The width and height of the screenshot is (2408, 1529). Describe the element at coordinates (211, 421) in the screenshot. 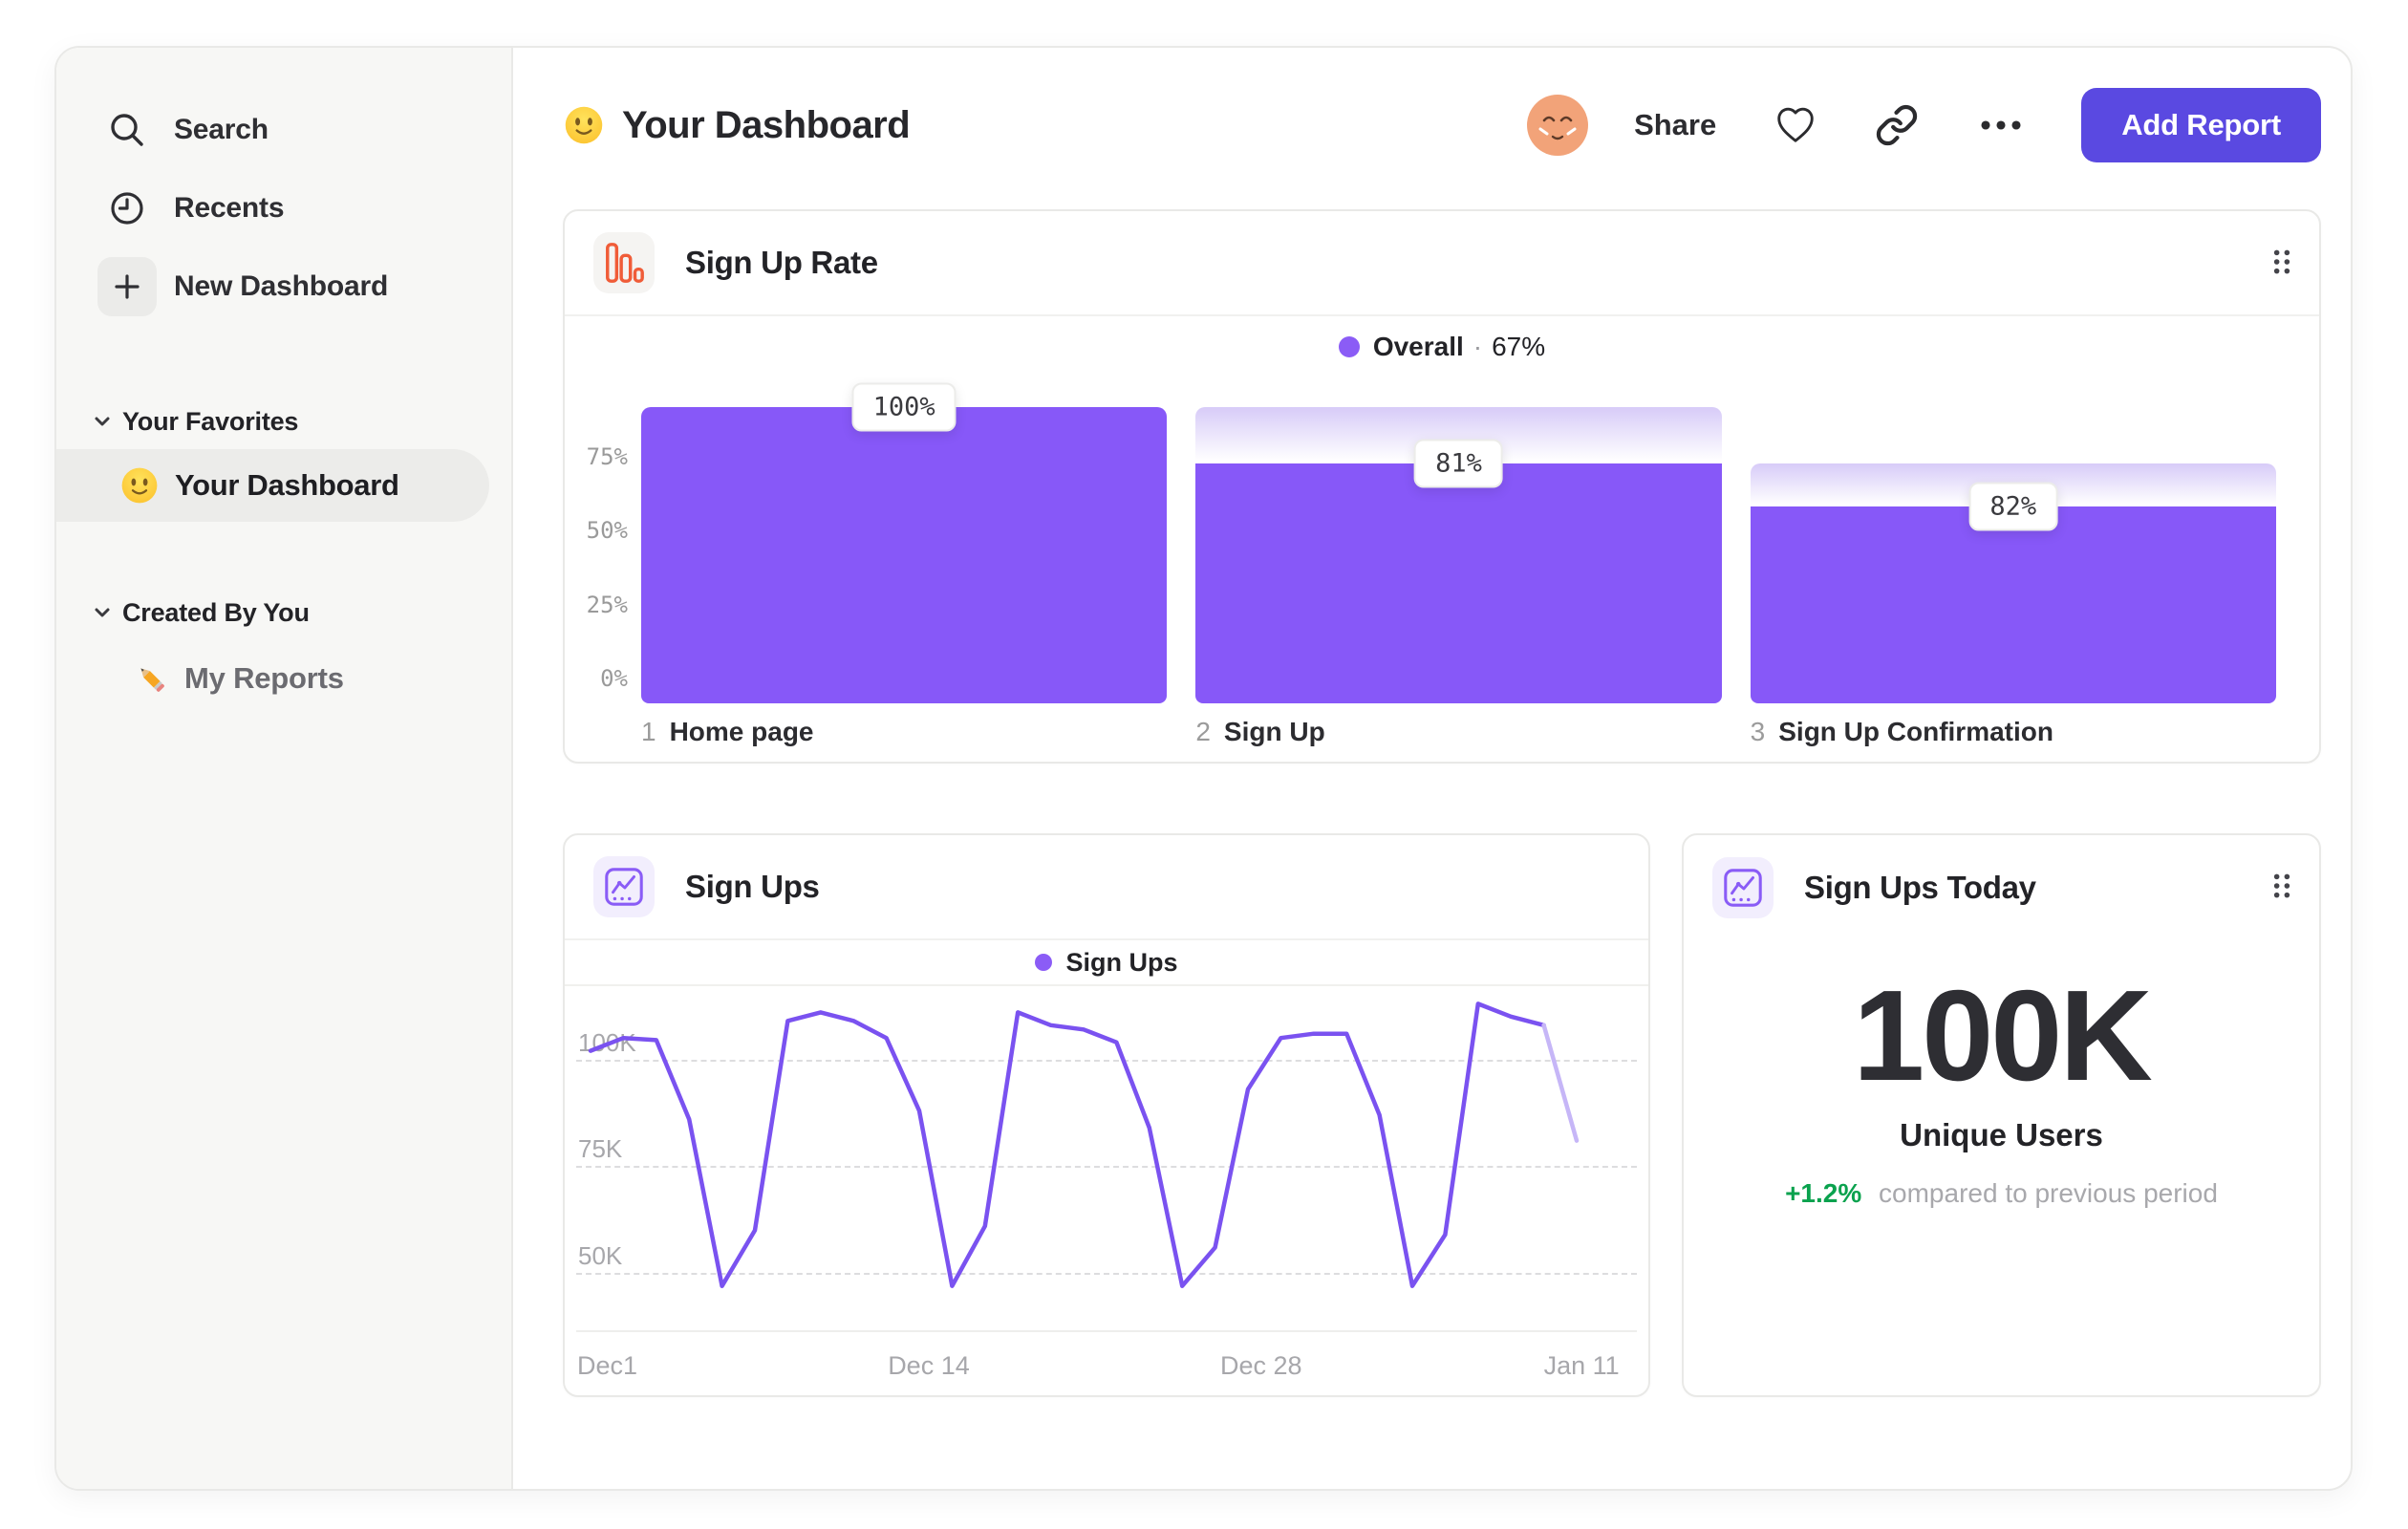

I see `section-label: Your Favorites` at that location.